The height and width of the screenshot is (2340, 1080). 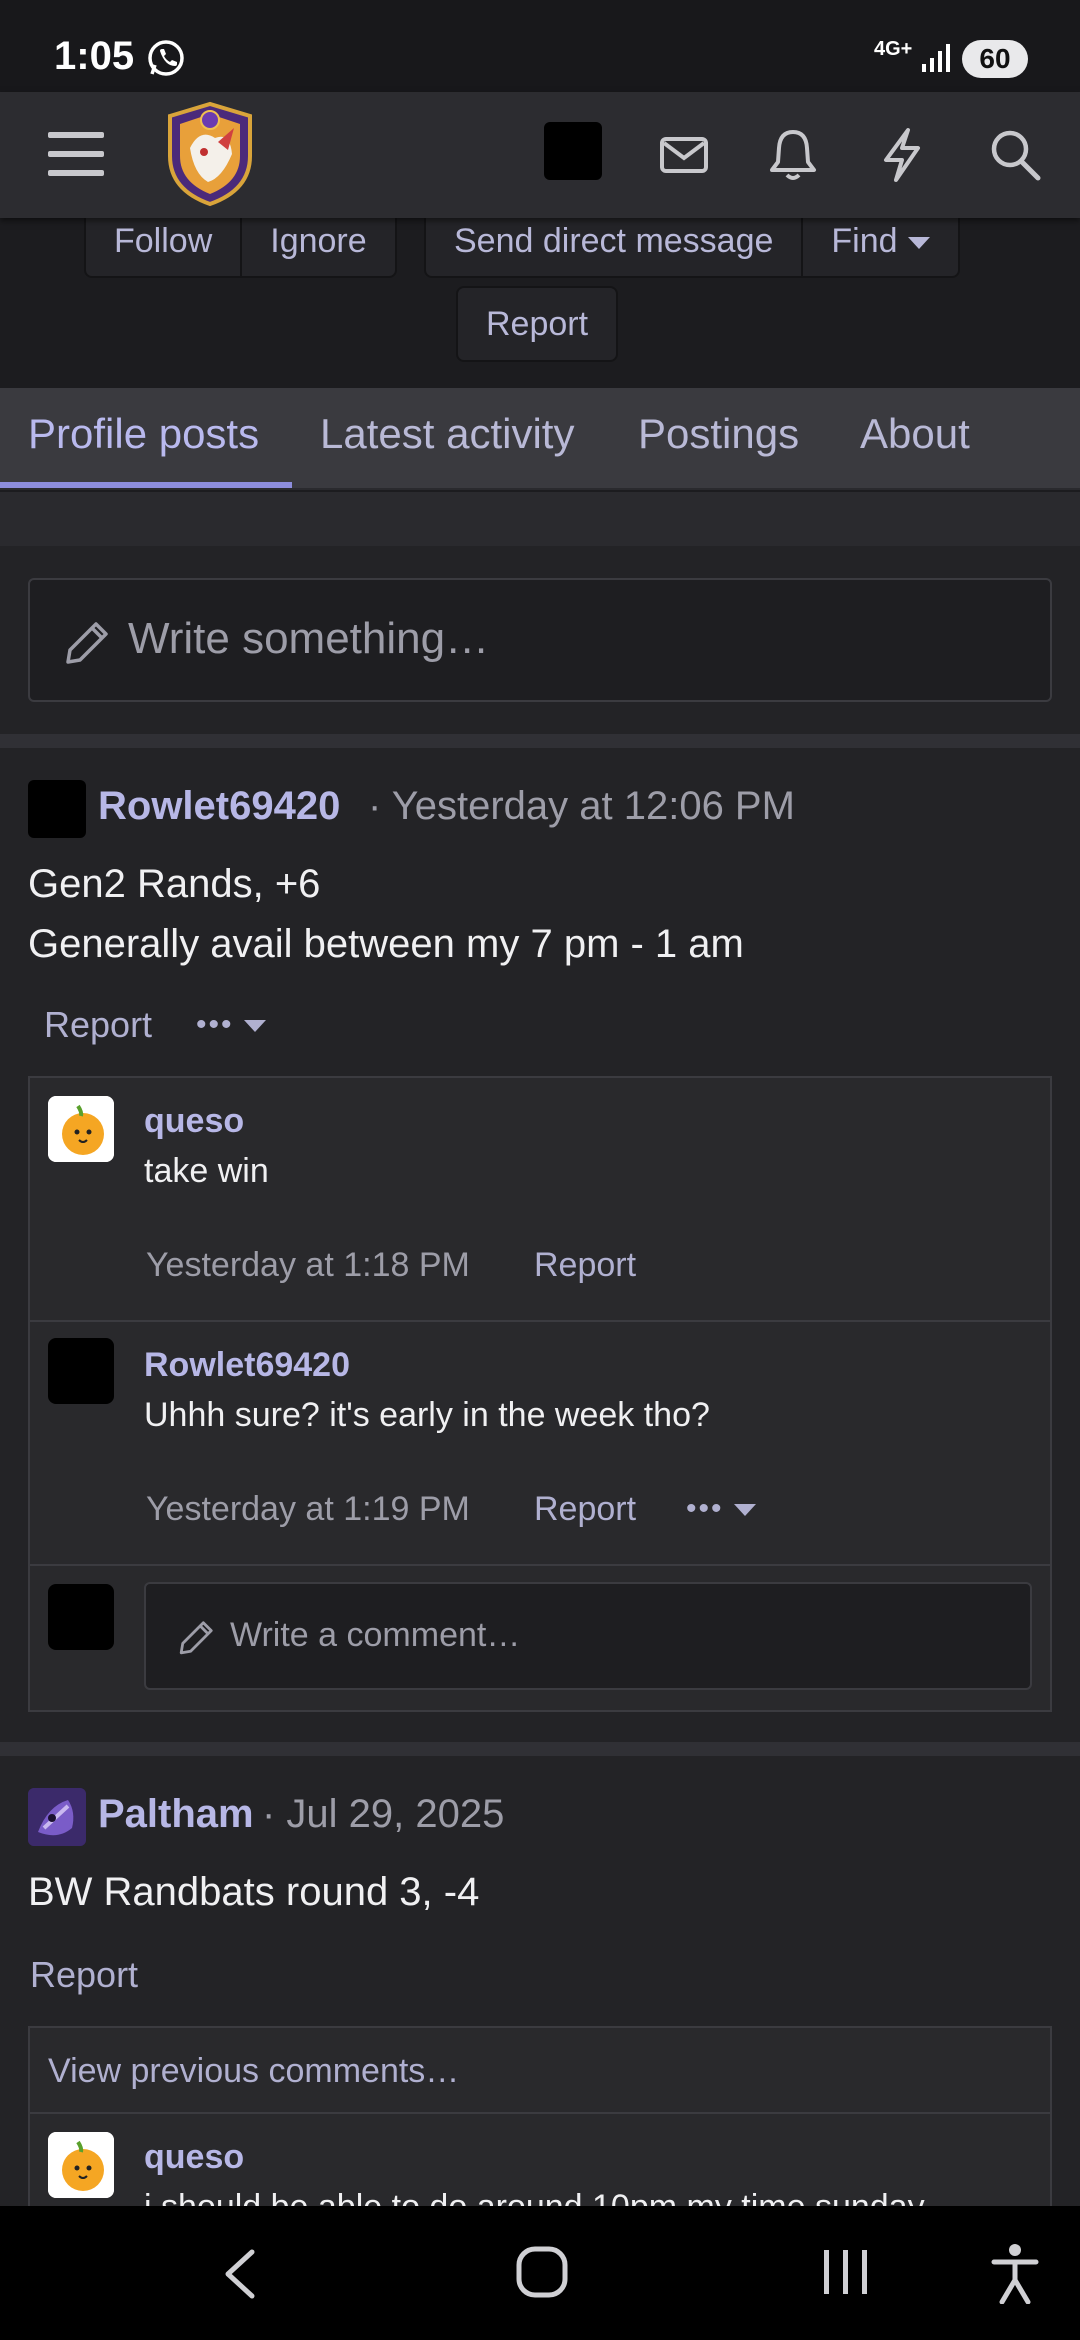 I want to click on home-icon, so click(x=542, y=2272).